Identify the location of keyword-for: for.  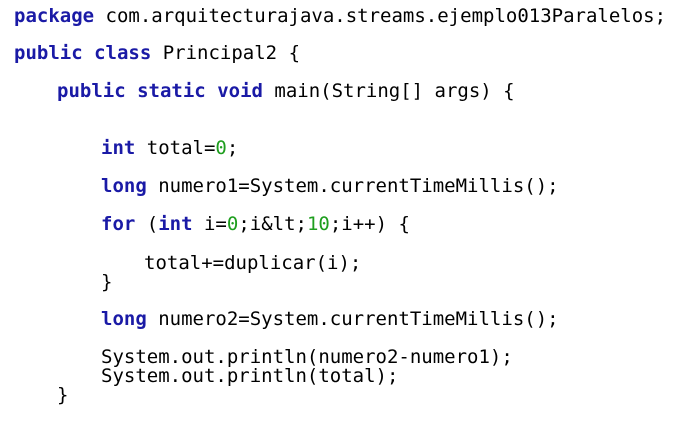
(118, 224).